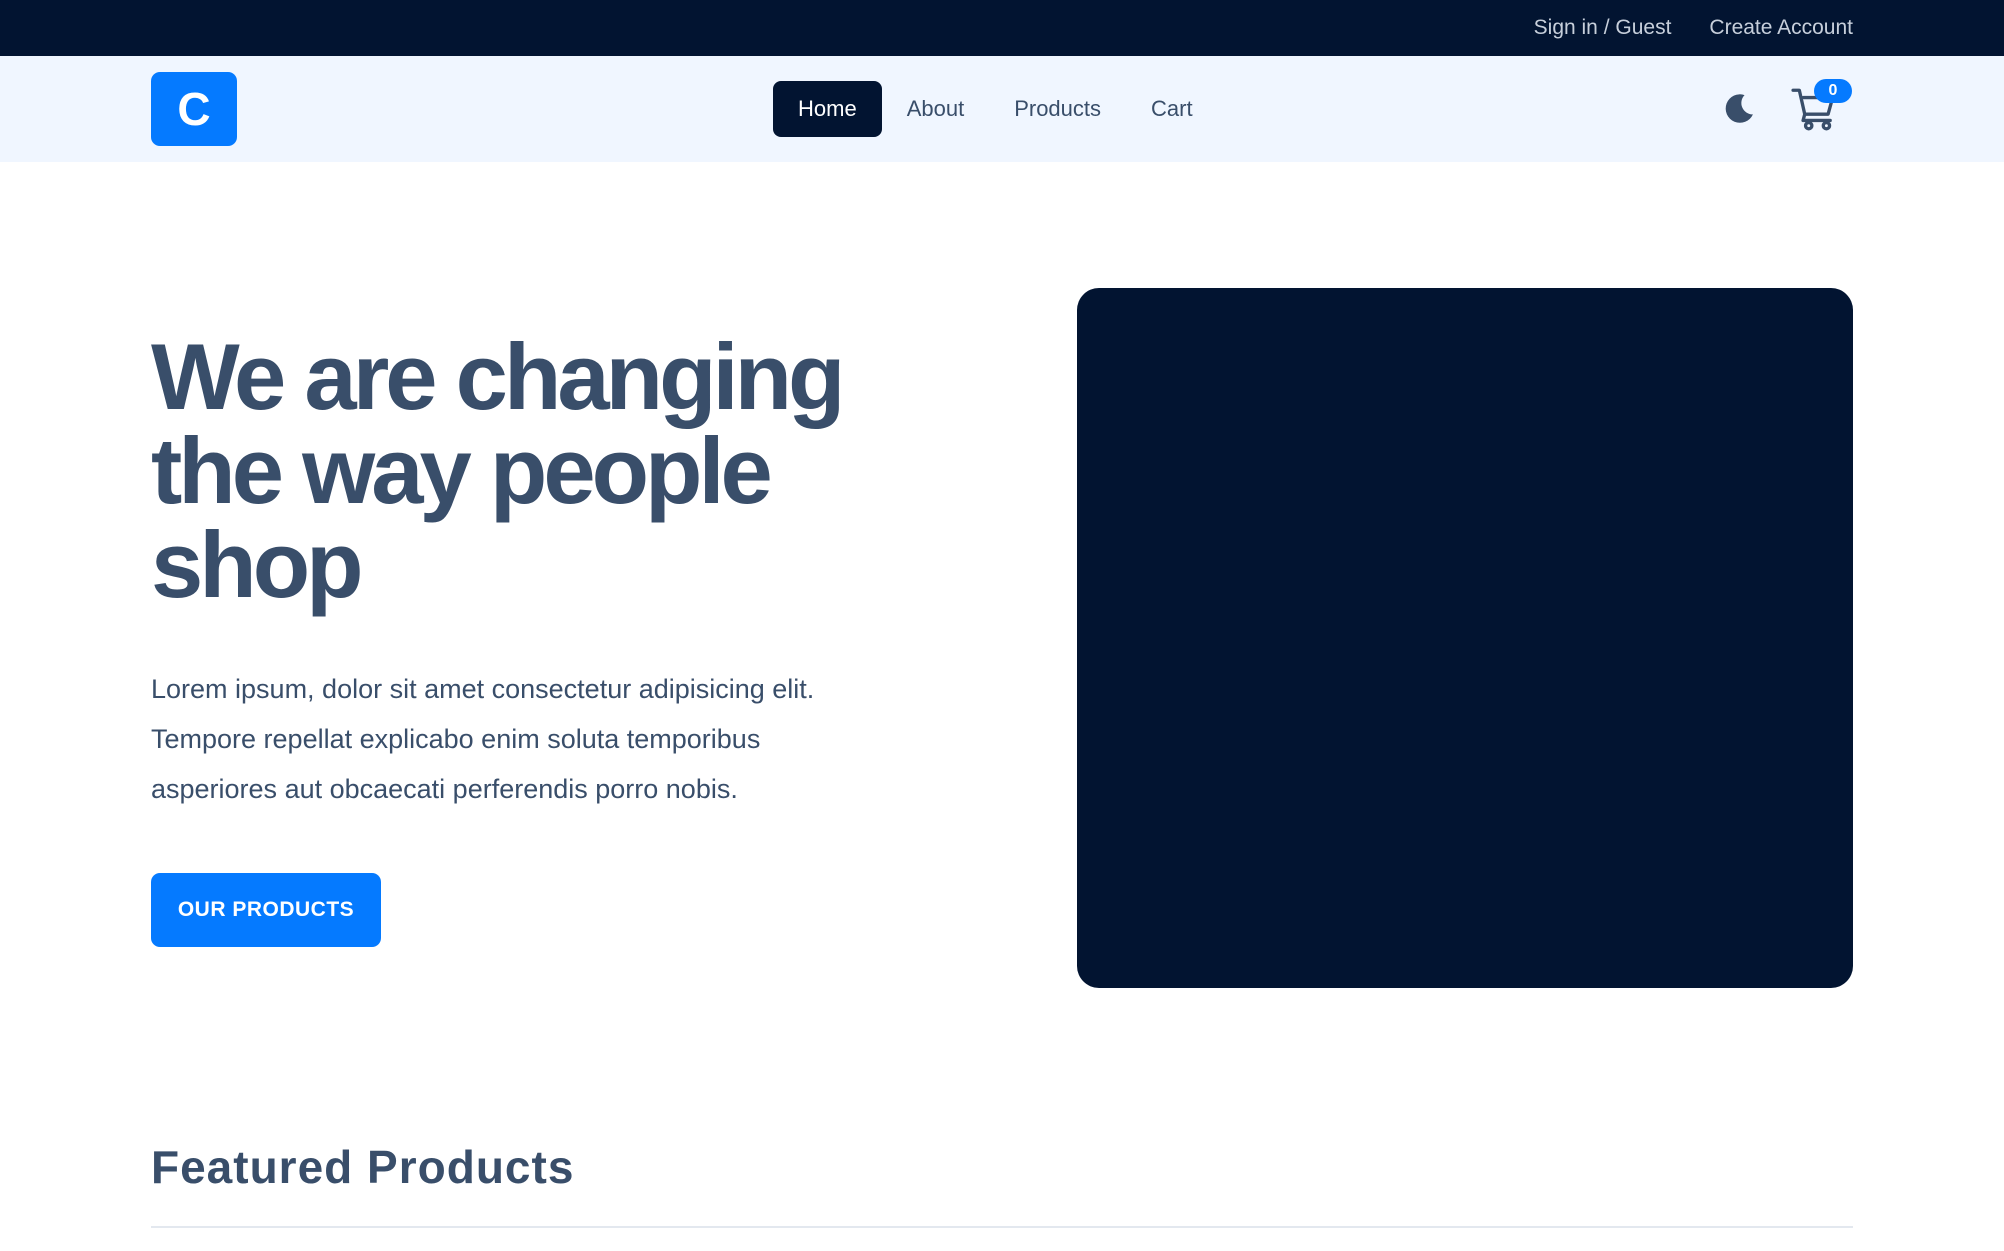 This screenshot has height=1251, width=2004. I want to click on main-navbar: C Home About Products Cart, so click(1002, 109).